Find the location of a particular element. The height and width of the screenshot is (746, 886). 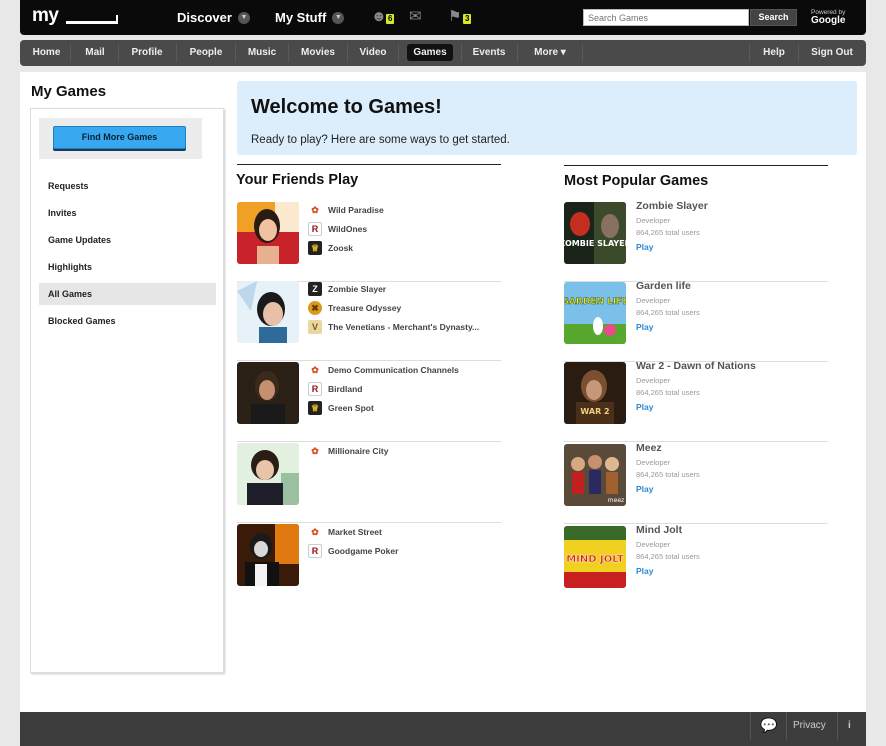

game-thumbnail: meez is located at coordinates (595, 475).